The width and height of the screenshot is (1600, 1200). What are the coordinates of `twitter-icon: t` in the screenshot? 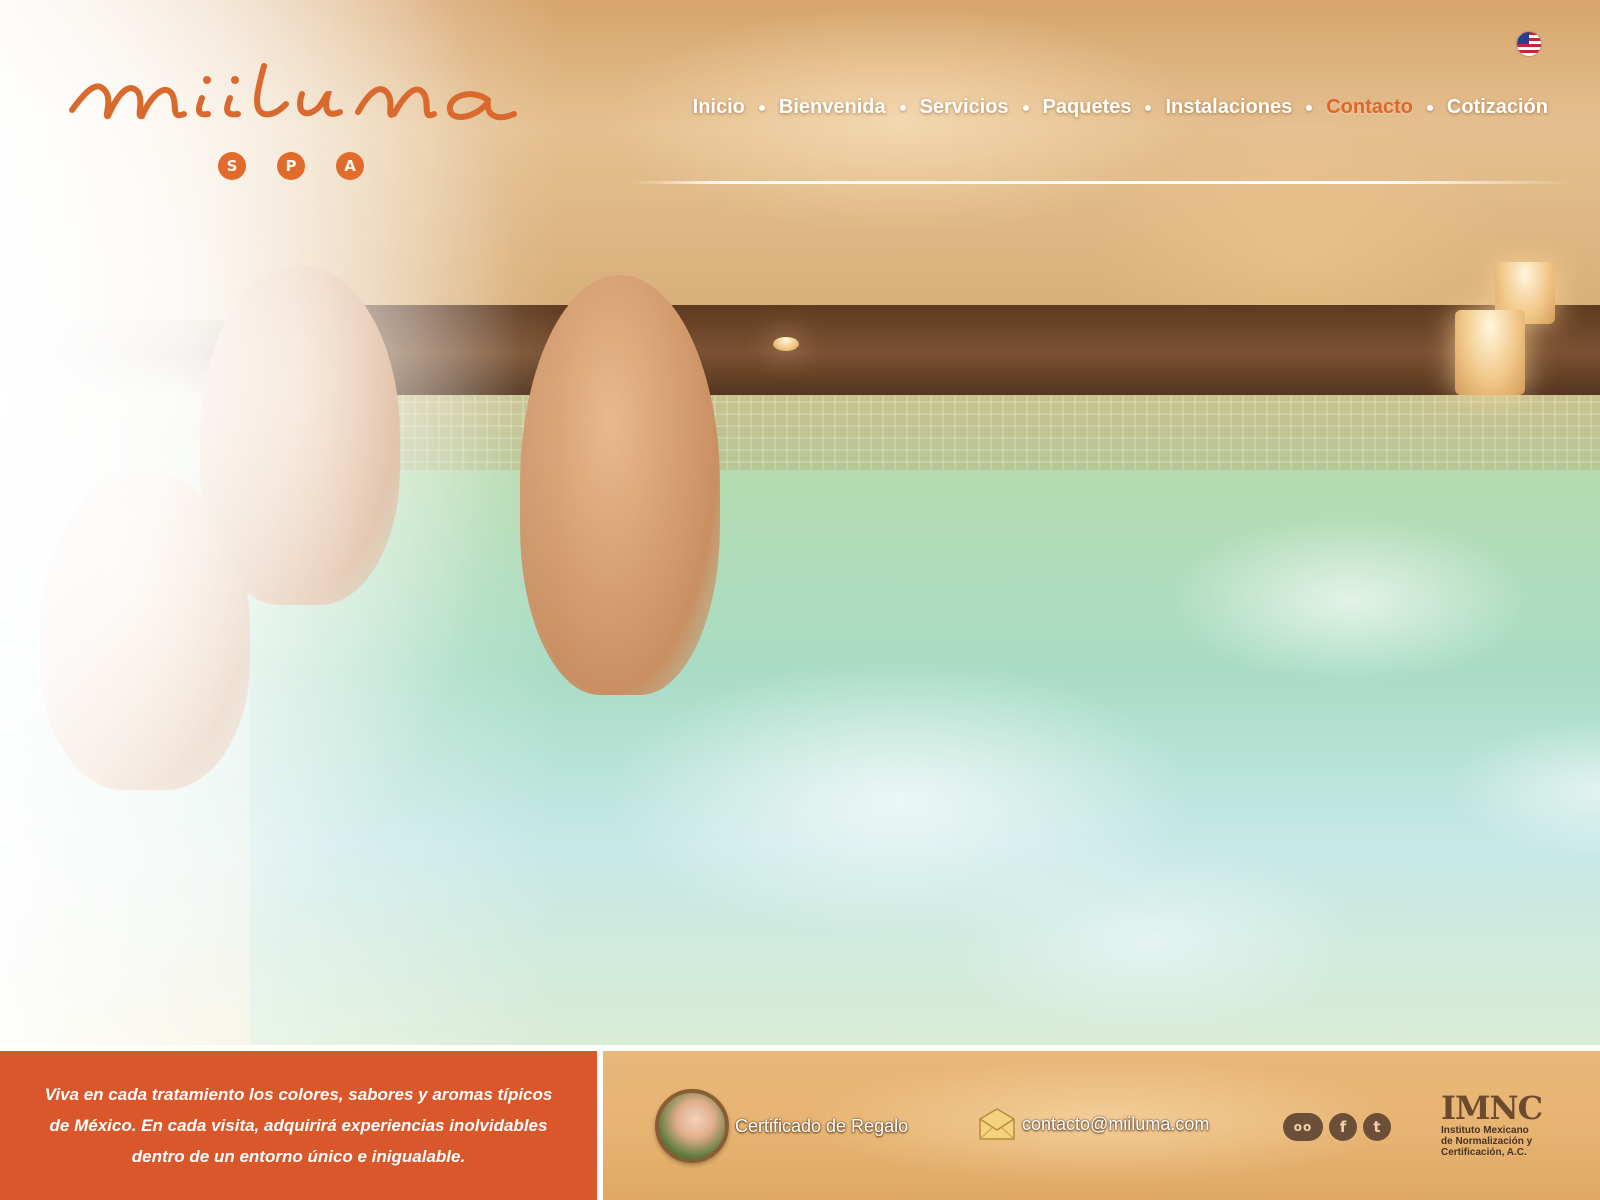 It's located at (1377, 1127).